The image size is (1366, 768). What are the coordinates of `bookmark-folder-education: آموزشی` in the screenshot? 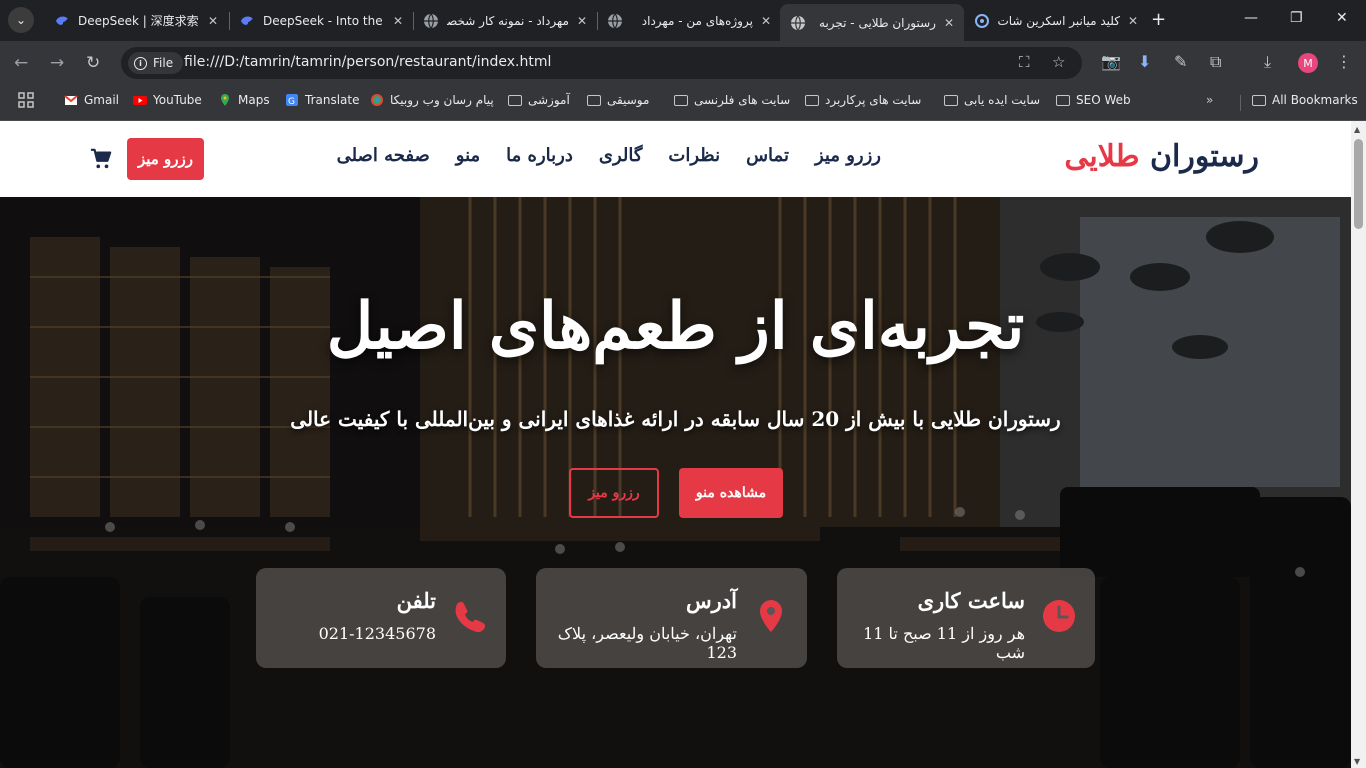 It's located at (539, 100).